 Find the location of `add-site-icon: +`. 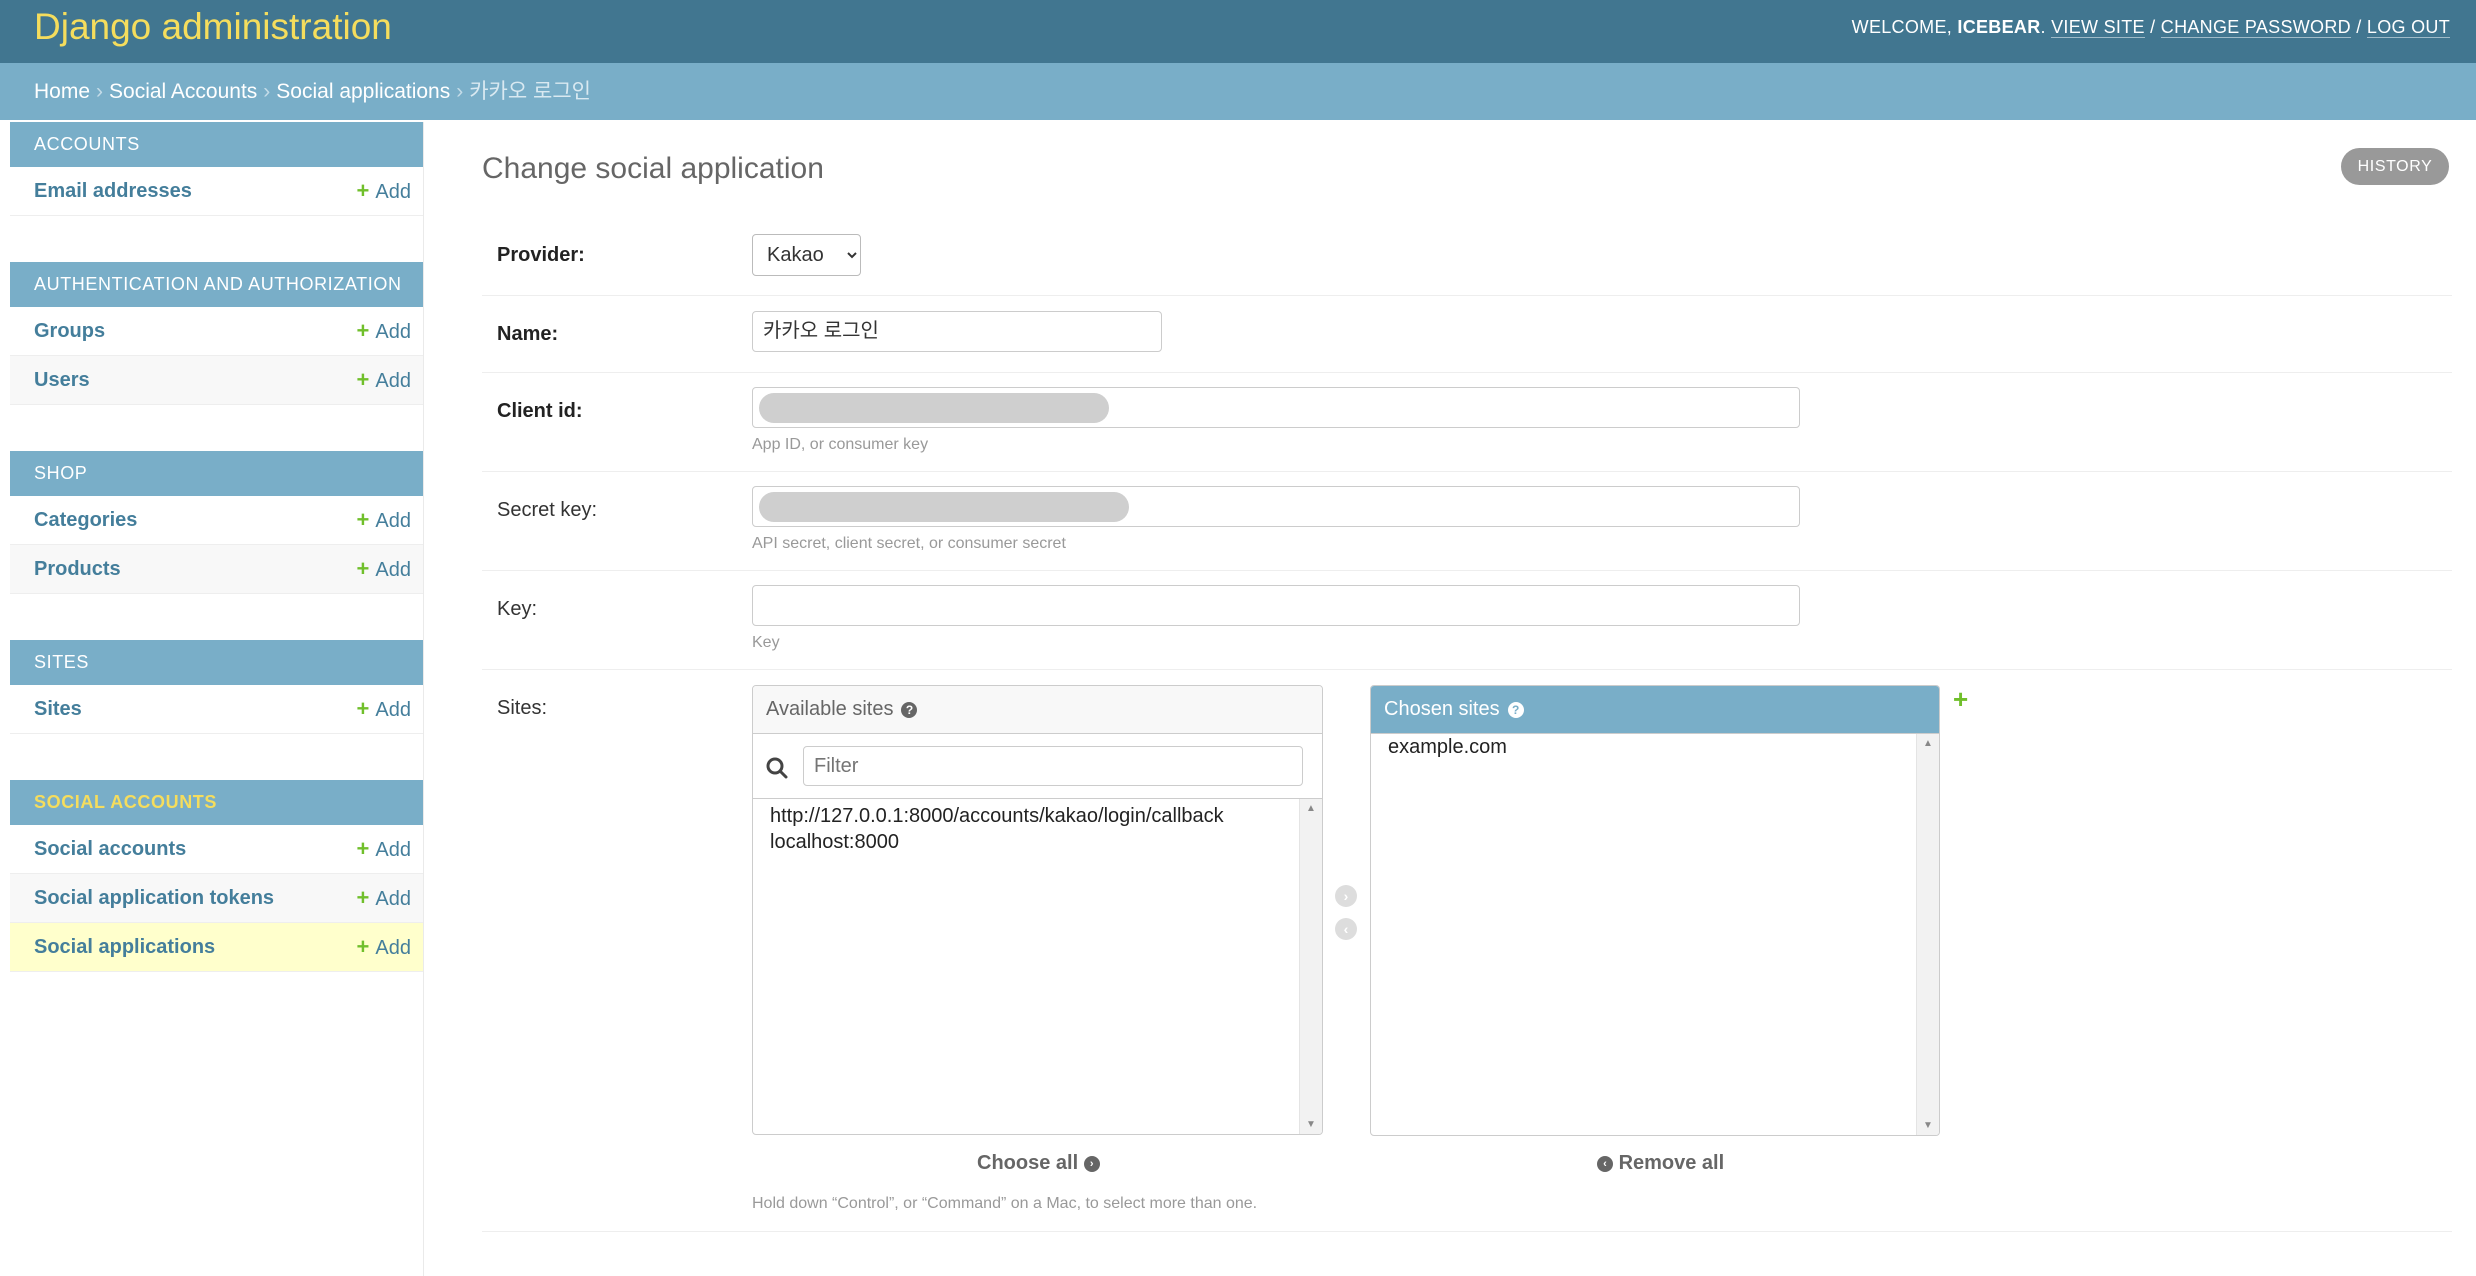

add-site-icon: + is located at coordinates (1960, 699).